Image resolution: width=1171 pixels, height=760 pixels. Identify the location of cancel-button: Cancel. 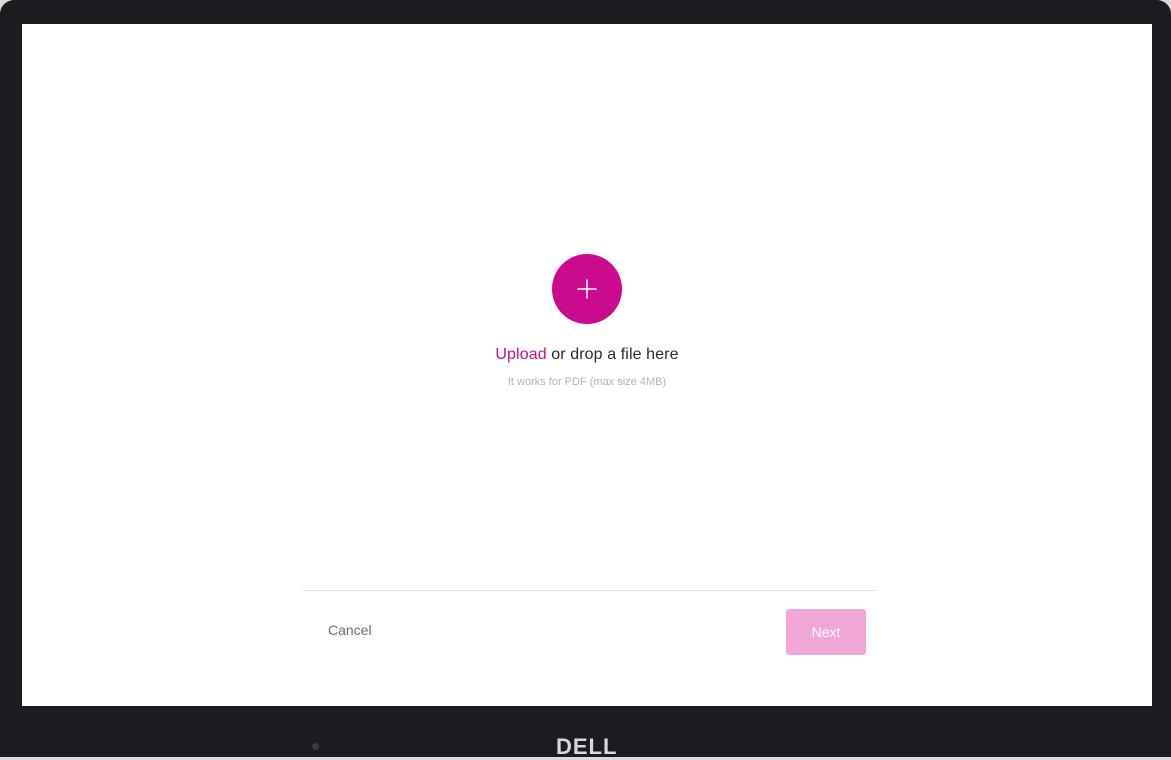
(350, 630).